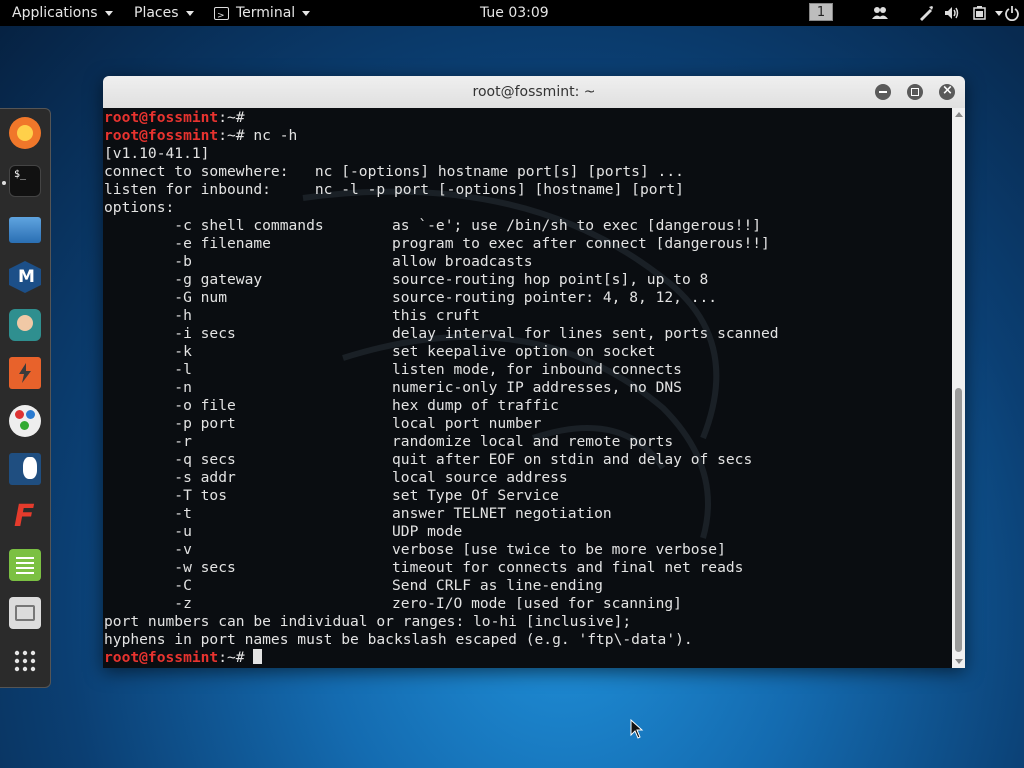 This screenshot has height=768, width=1024. Describe the element at coordinates (533, 441) in the screenshot. I see `option-description: randomize local and remote ports` at that location.